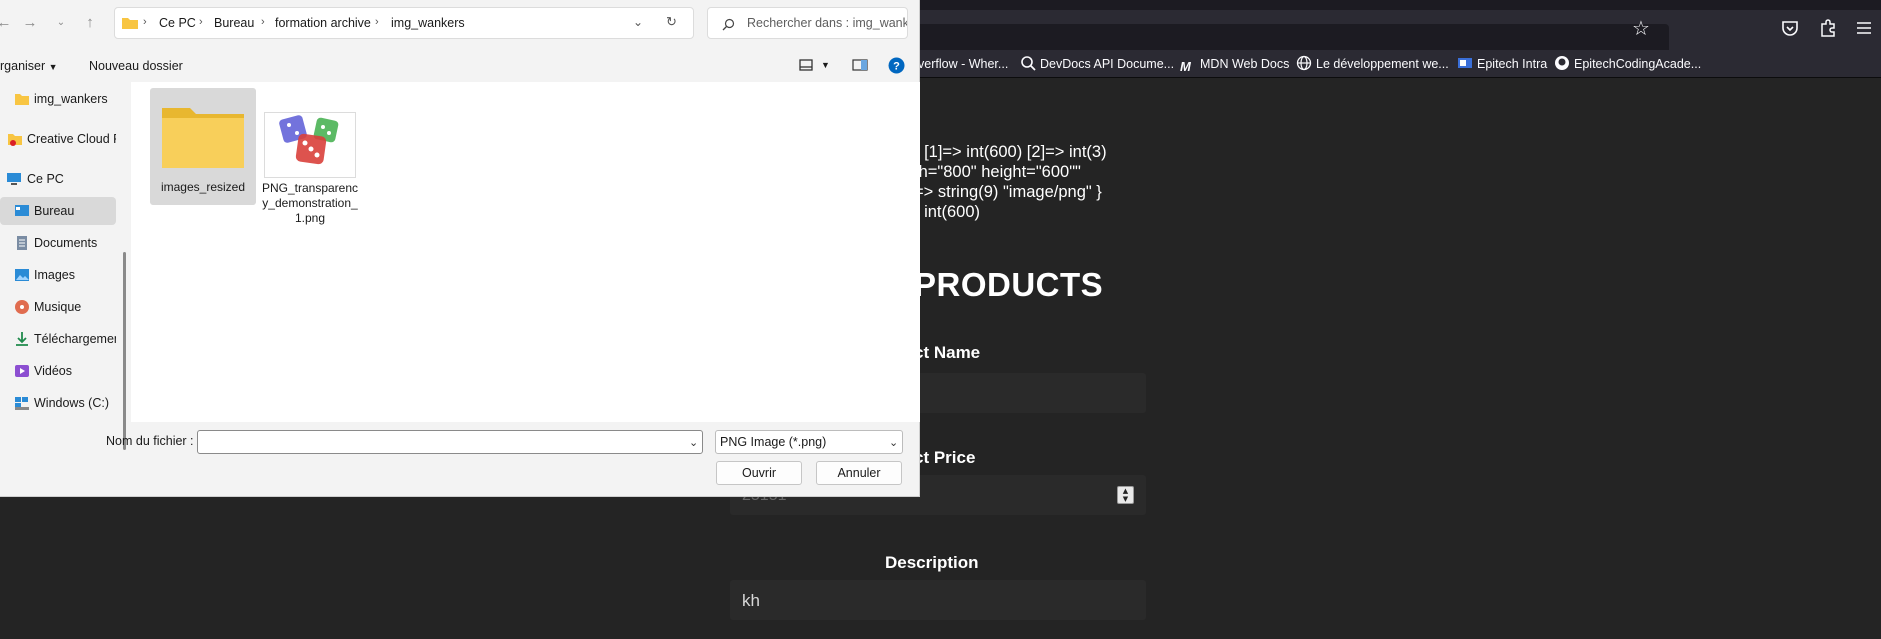 This screenshot has width=1881, height=639. What do you see at coordinates (58, 139) in the screenshot?
I see `sidebar-item-creative-cloud: Creative Cloud F` at bounding box center [58, 139].